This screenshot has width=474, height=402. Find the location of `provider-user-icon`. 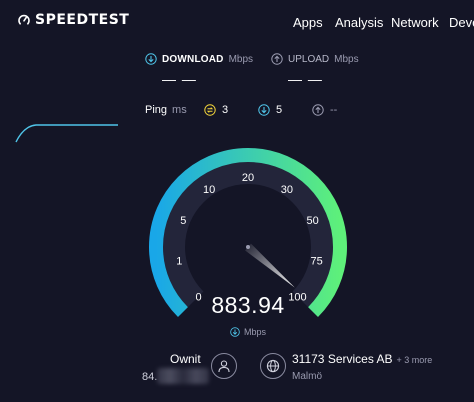

provider-user-icon is located at coordinates (224, 366).